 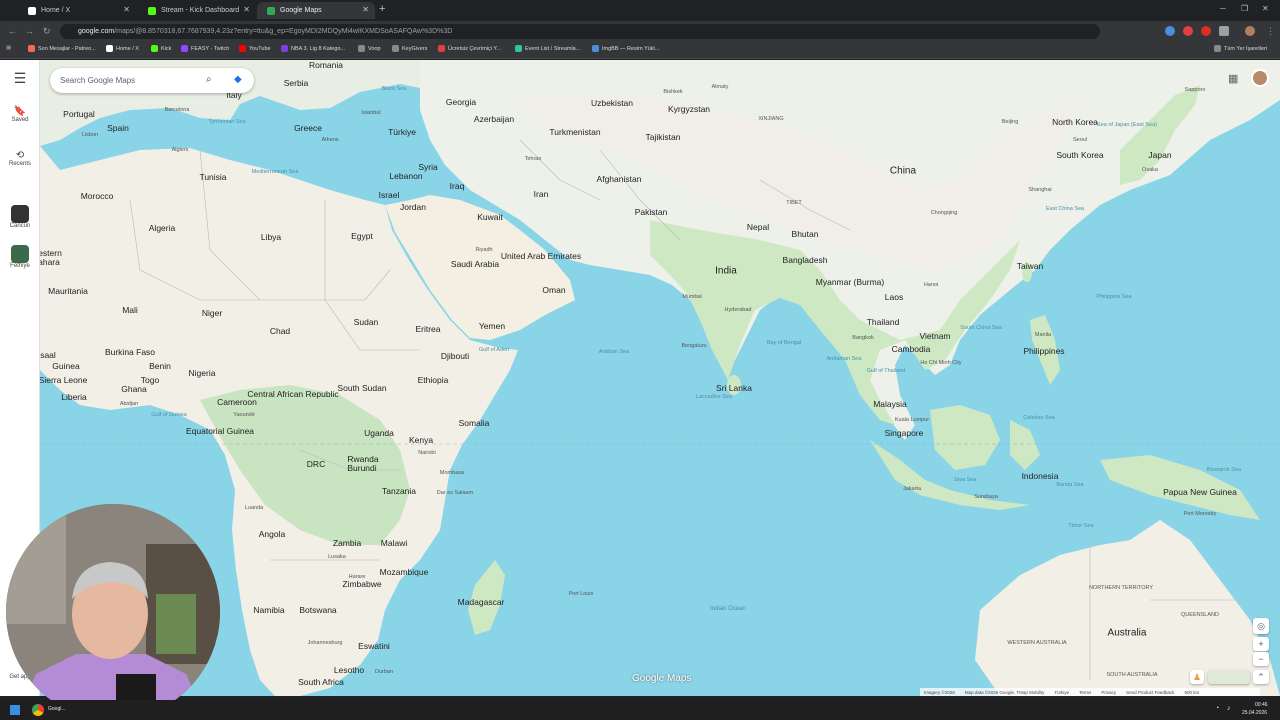 What do you see at coordinates (90, 135) in the screenshot?
I see `city-label: Lisbon` at bounding box center [90, 135].